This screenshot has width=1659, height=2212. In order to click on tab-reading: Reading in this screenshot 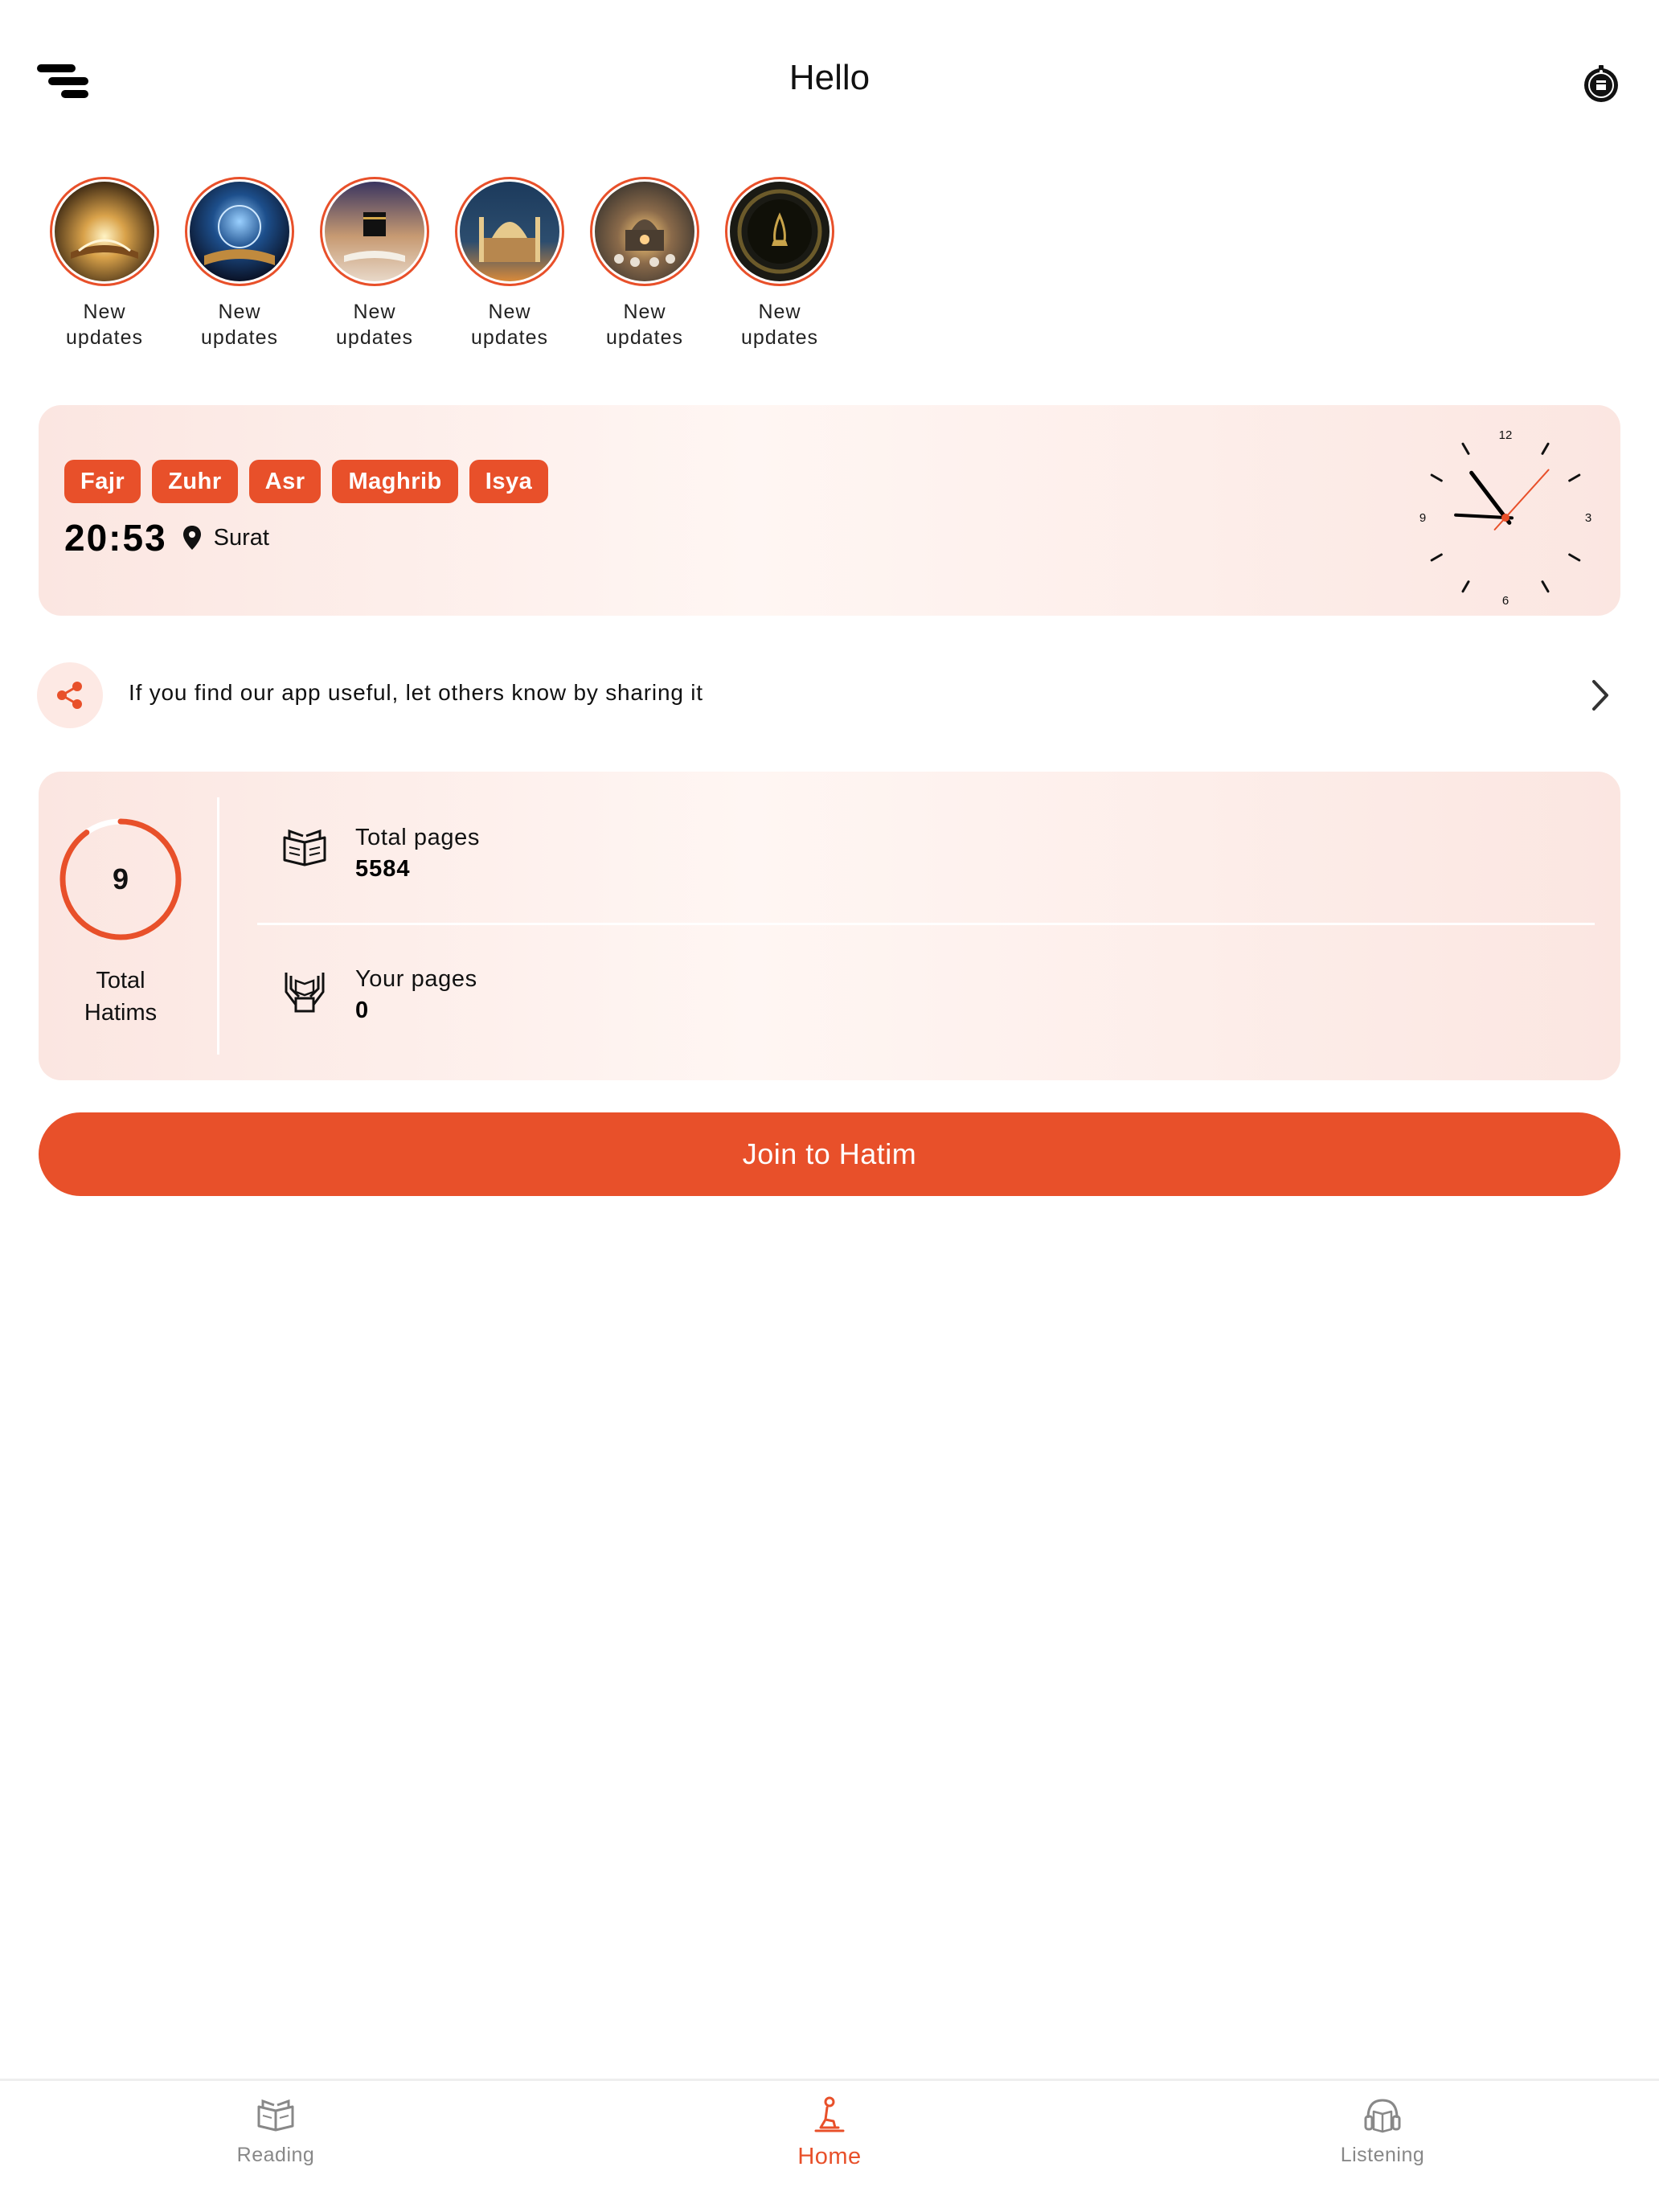, I will do `click(275, 2131)`.